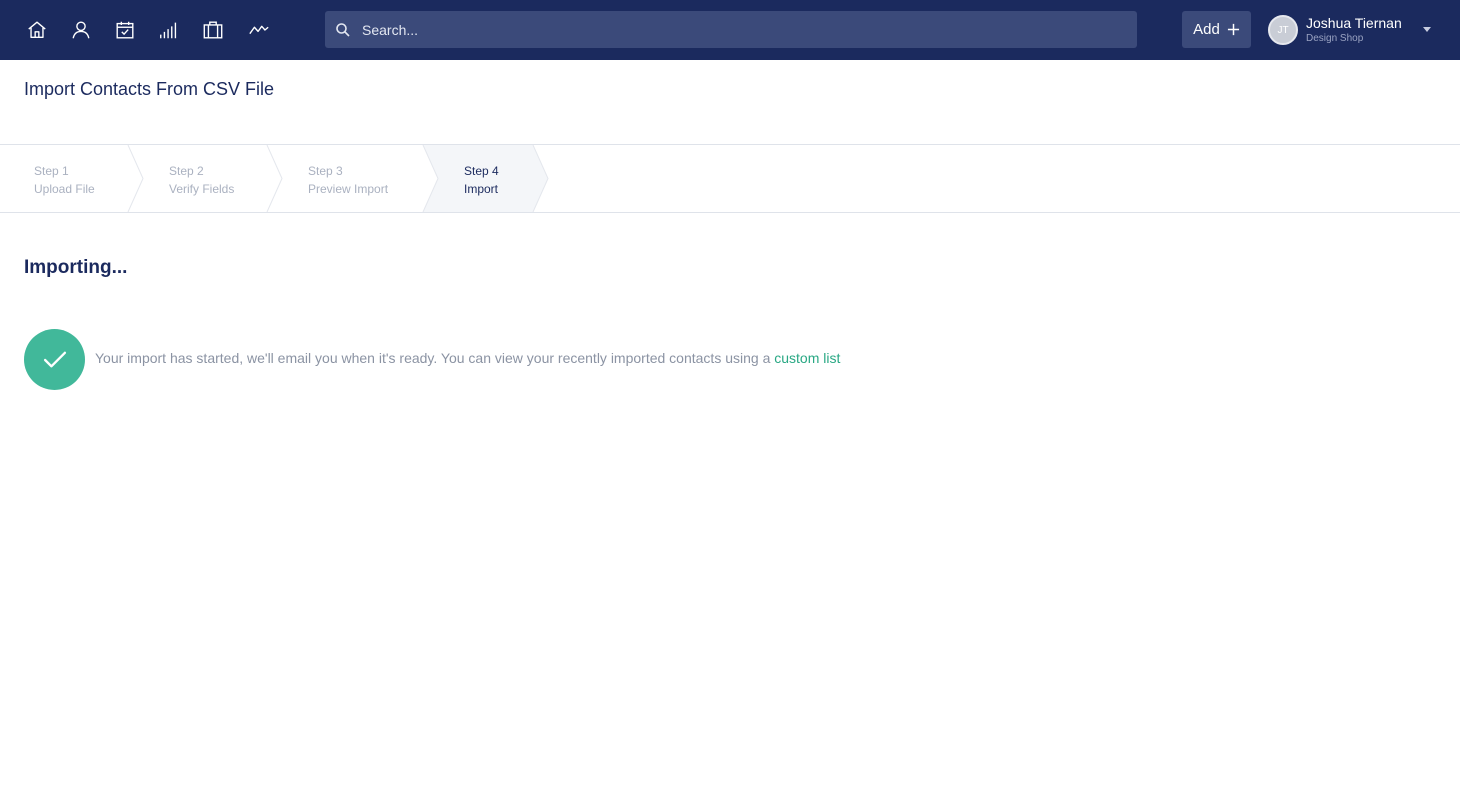  Describe the element at coordinates (325, 171) in the screenshot. I see `step-number: Step 3` at that location.